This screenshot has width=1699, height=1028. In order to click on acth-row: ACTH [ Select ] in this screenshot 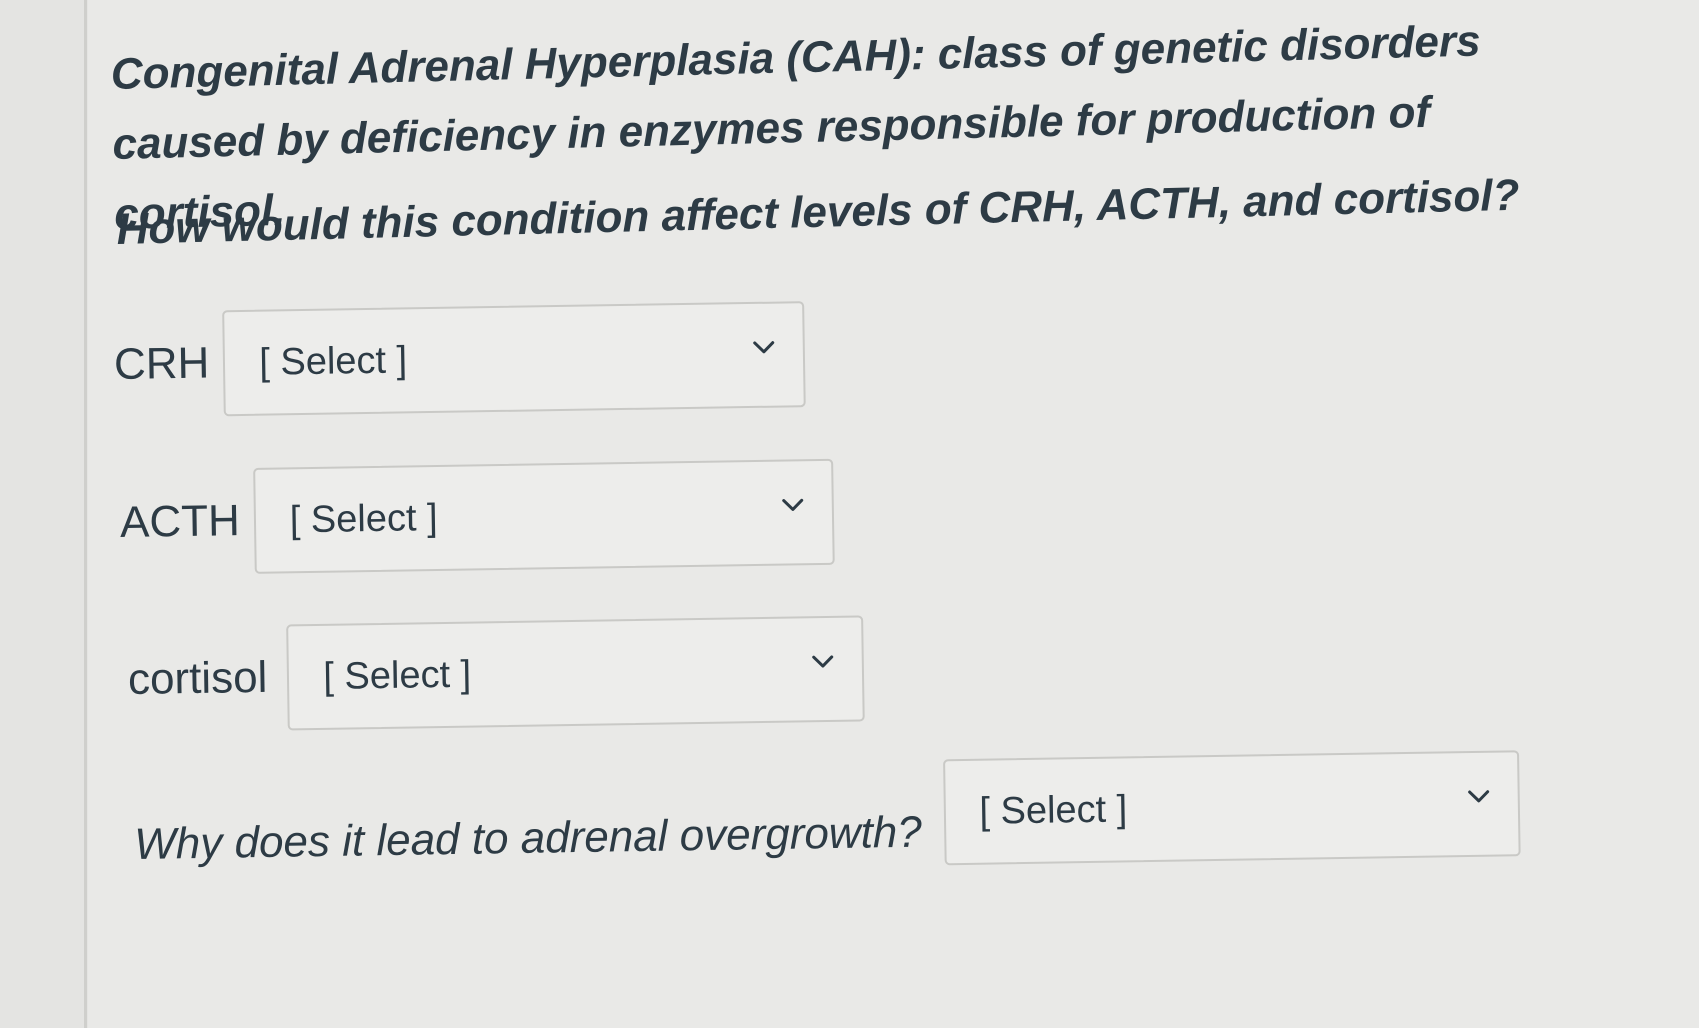, I will do `click(477, 517)`.